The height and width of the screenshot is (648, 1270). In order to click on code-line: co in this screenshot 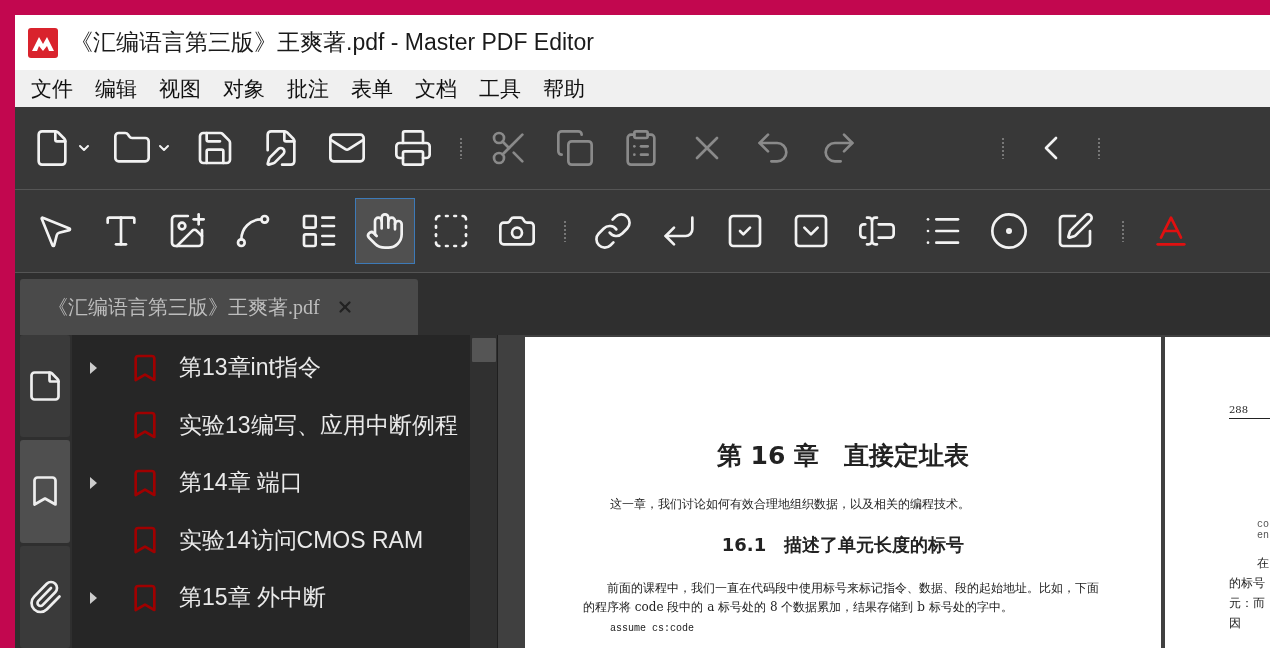, I will do `click(1263, 524)`.